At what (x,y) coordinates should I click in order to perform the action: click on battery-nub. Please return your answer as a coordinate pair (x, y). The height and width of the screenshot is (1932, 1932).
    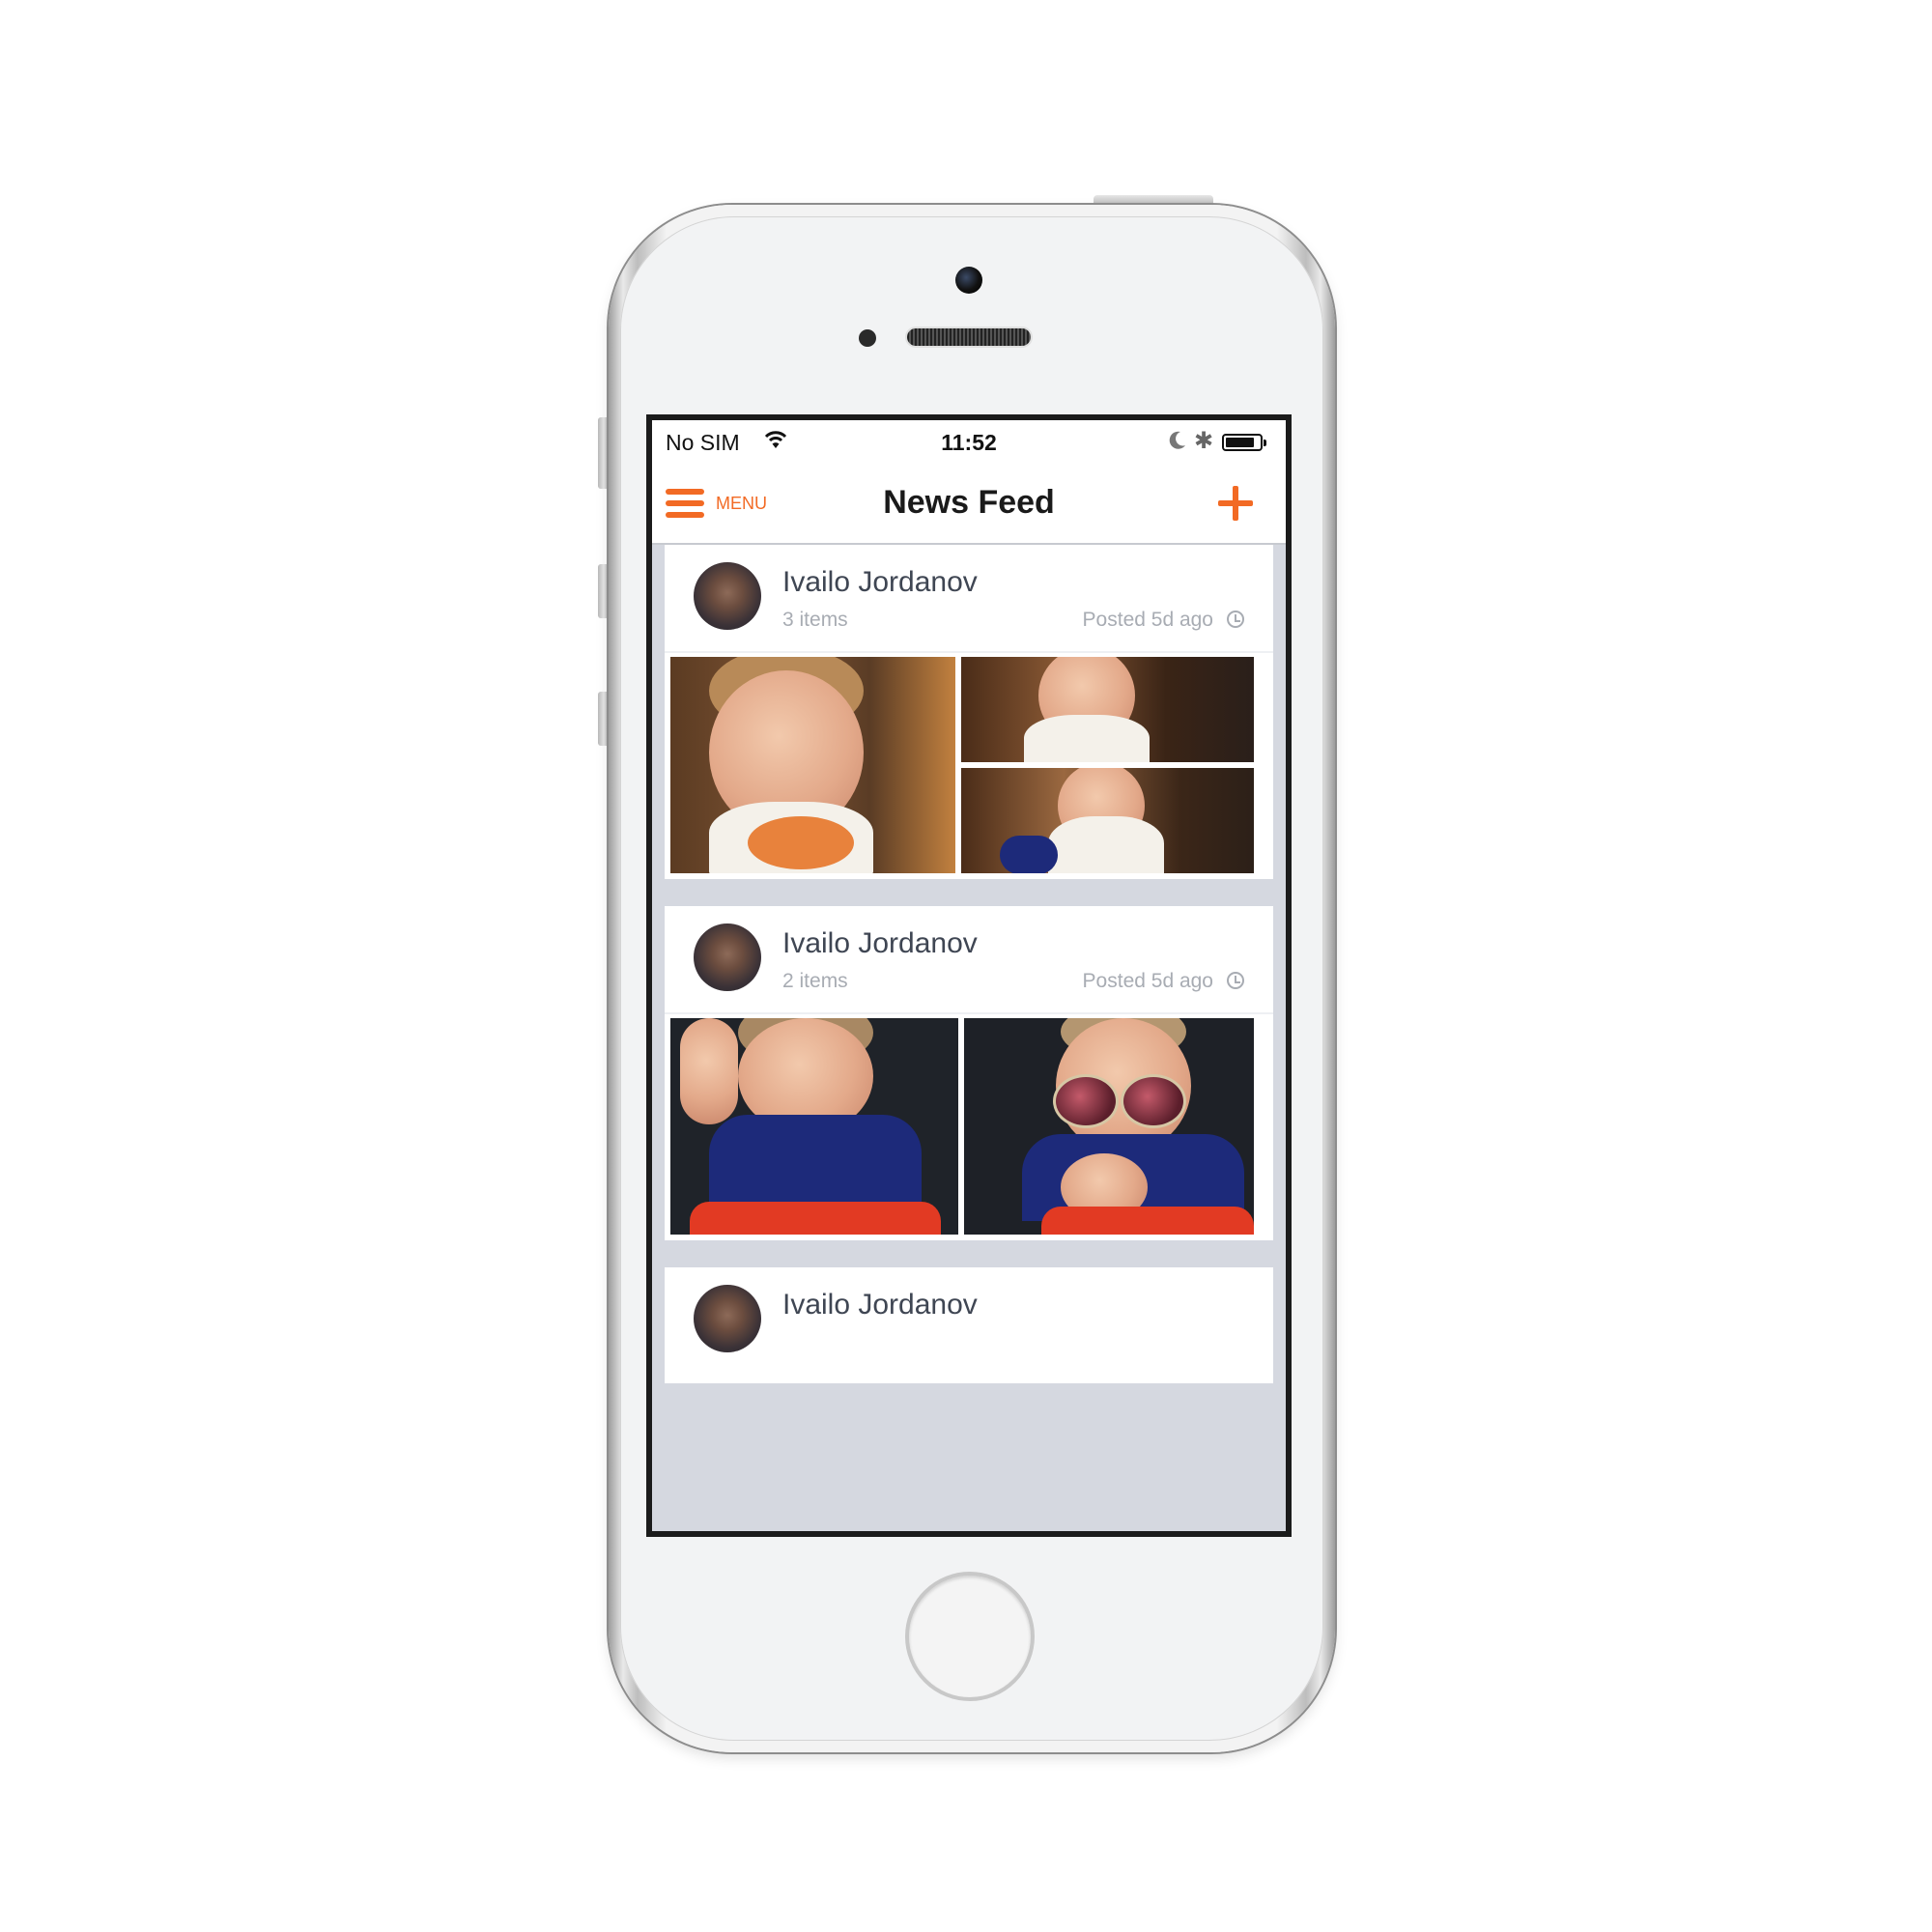
    Looking at the image, I should click on (1265, 443).